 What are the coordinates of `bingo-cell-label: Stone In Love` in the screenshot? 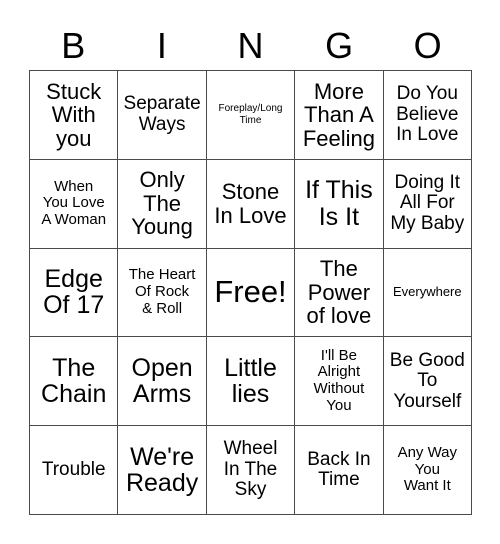 It's located at (250, 203).